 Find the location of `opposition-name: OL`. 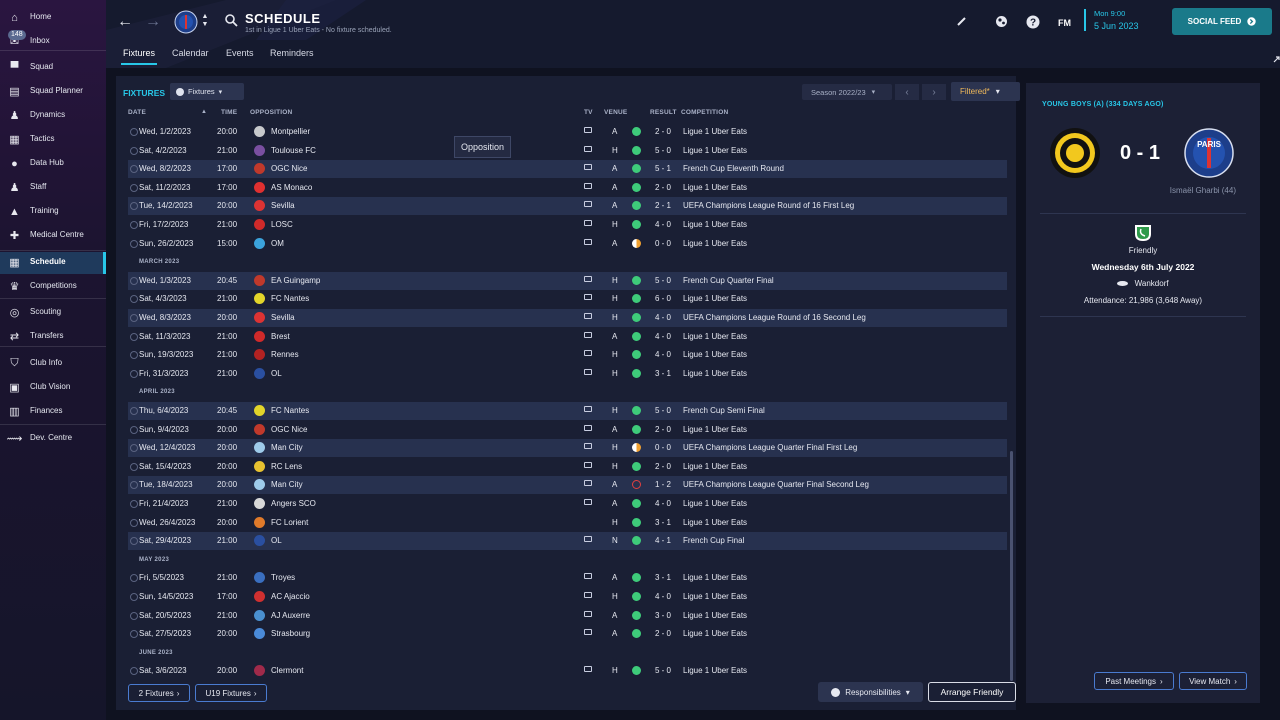

opposition-name: OL is located at coordinates (276, 373).